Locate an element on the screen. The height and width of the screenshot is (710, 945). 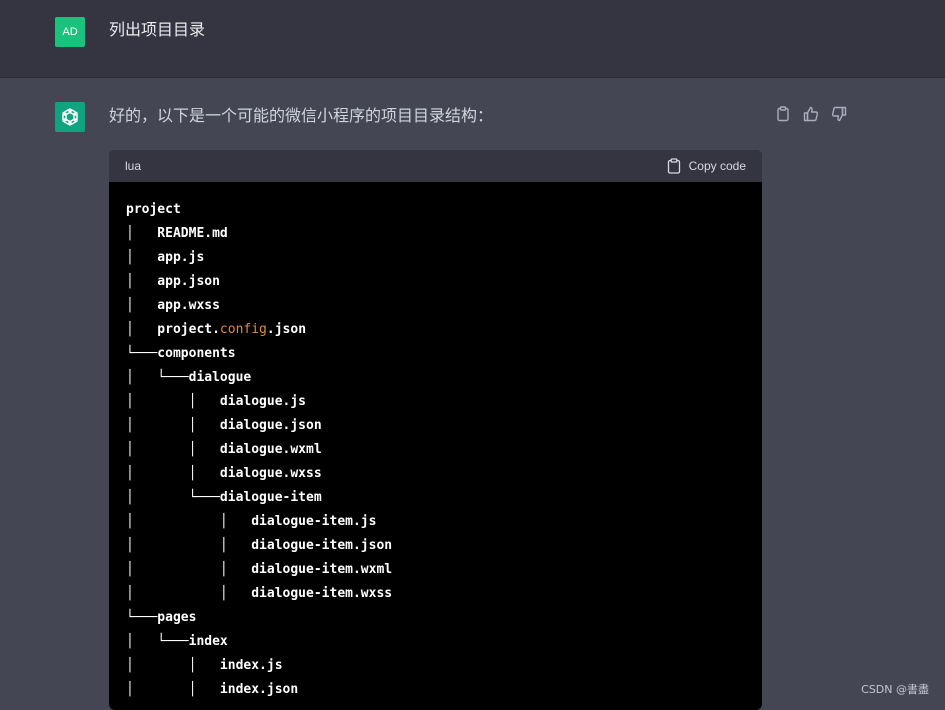
clipboard-icon is located at coordinates (673, 166).